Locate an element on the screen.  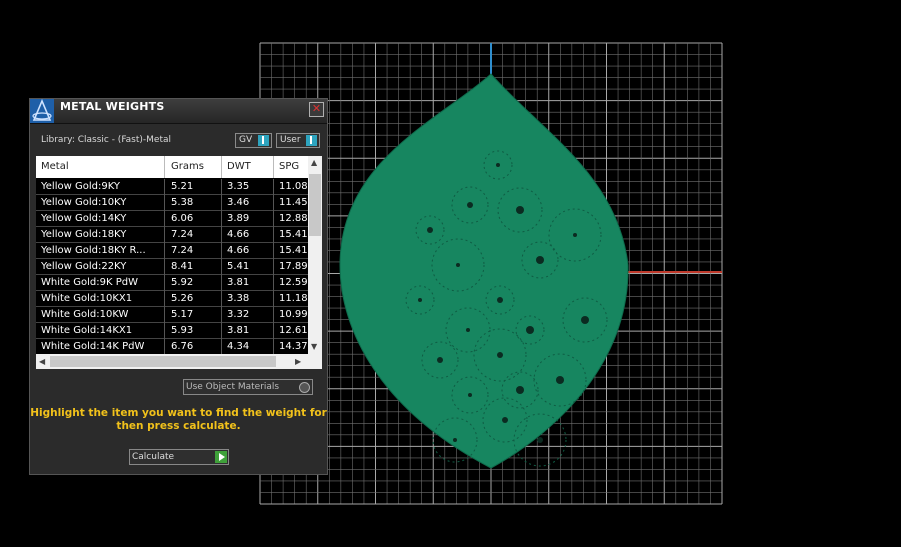
metal-name: White Gold:10KX1 is located at coordinates (87, 298).